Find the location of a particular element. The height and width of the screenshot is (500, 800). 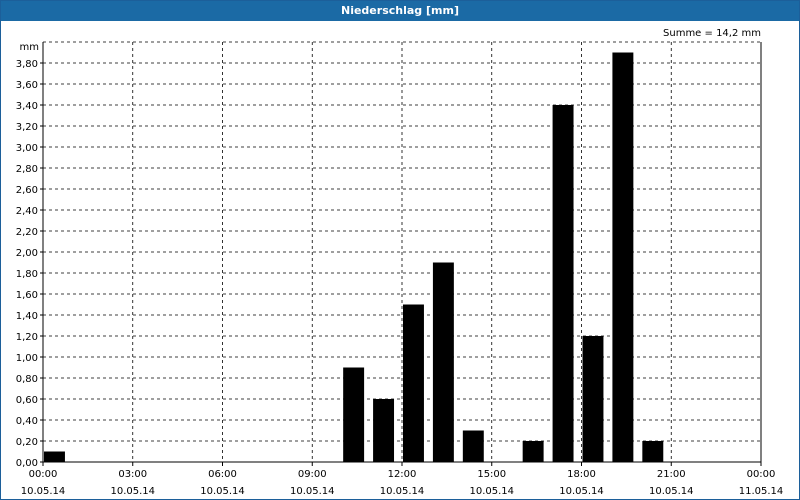

y-tick-label: 0,80 is located at coordinates (27, 379).